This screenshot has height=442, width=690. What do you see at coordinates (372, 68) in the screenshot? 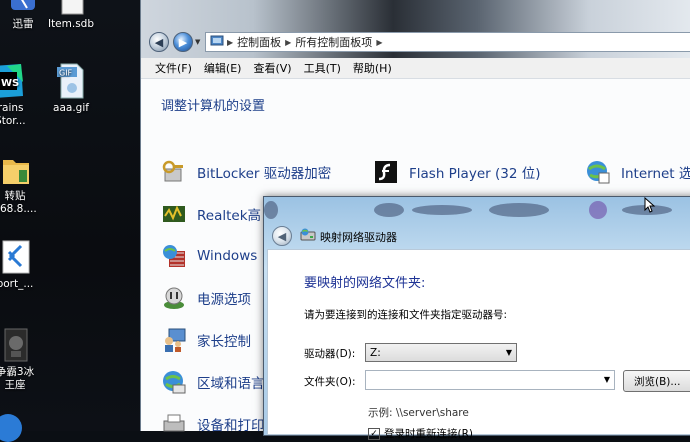
I see `menu-help: 帮助(H)` at bounding box center [372, 68].